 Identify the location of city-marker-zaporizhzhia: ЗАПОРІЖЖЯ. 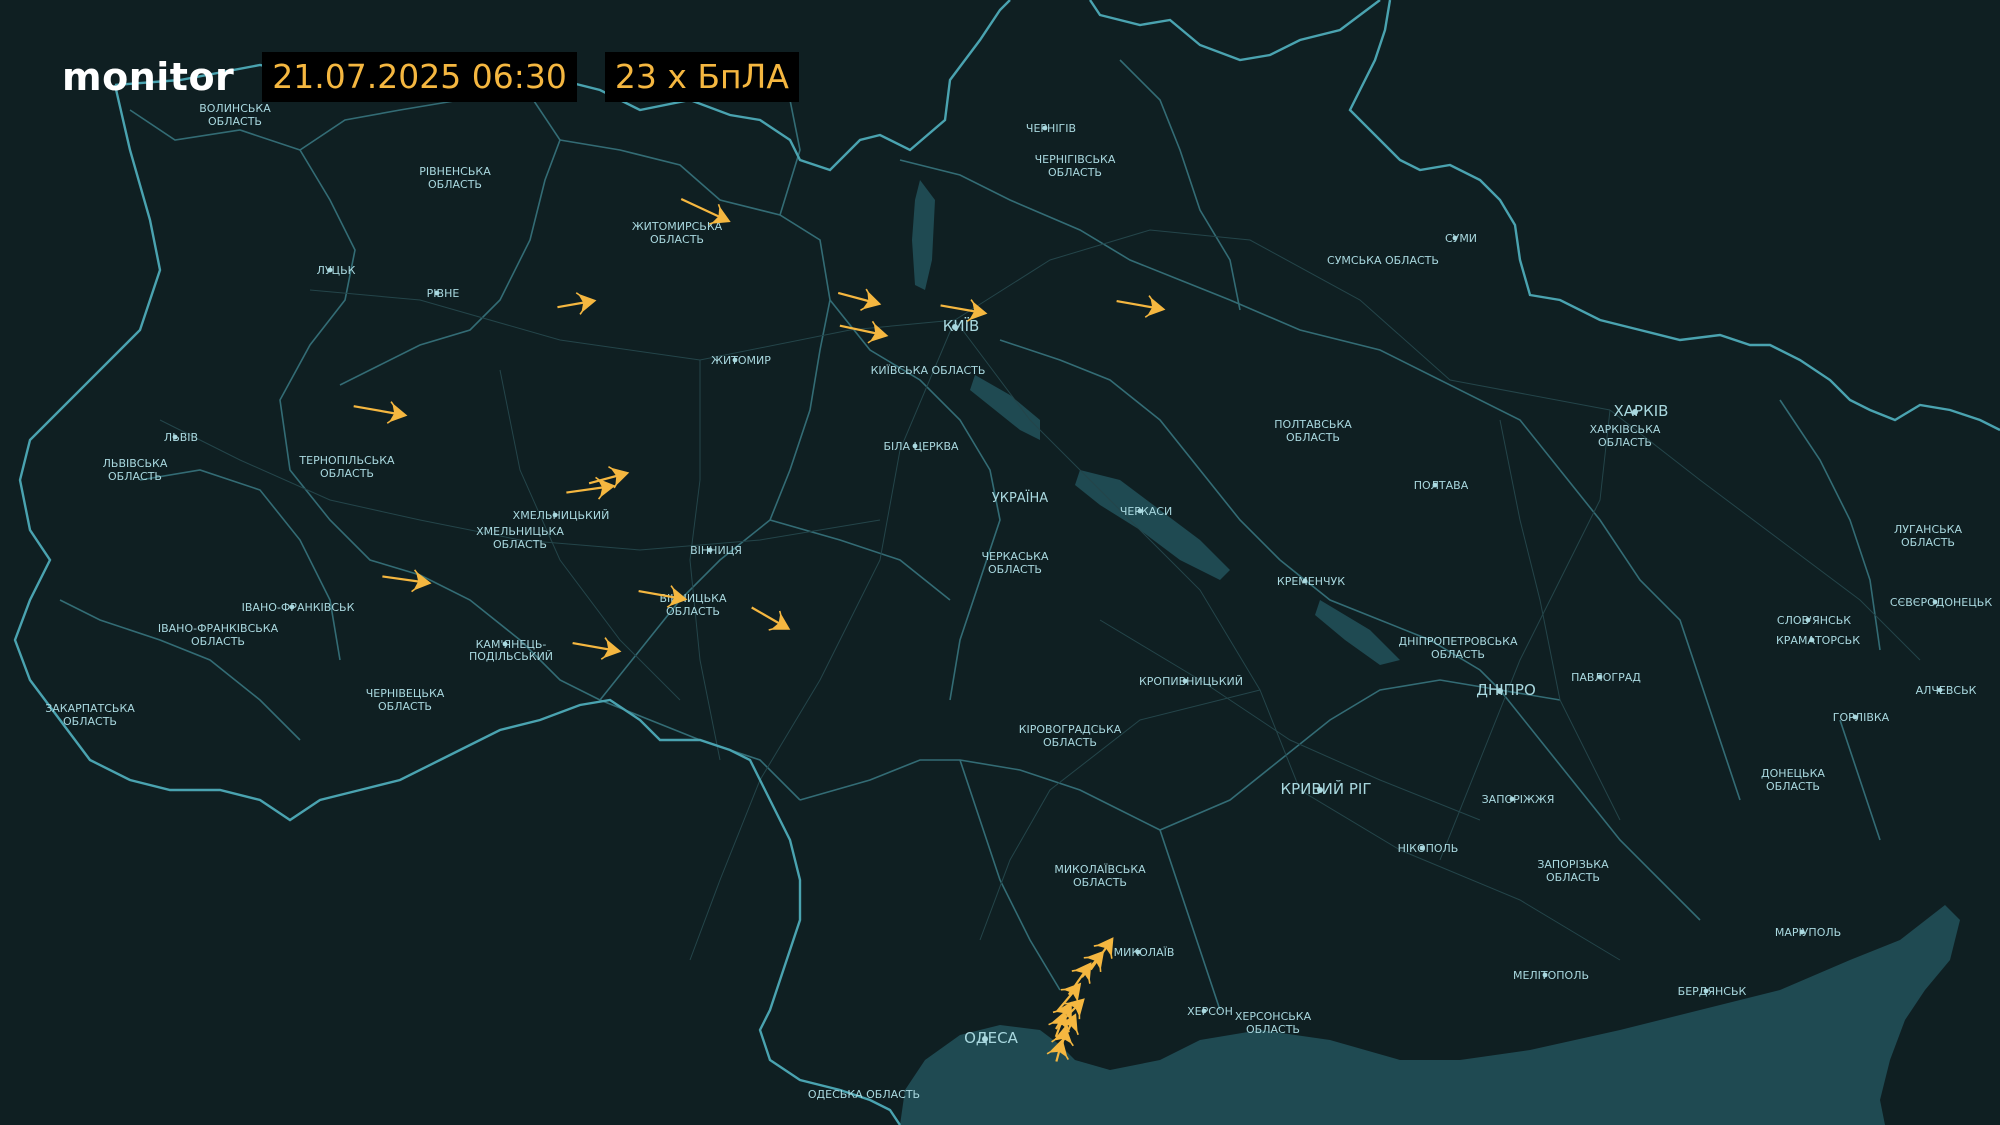
(1518, 799).